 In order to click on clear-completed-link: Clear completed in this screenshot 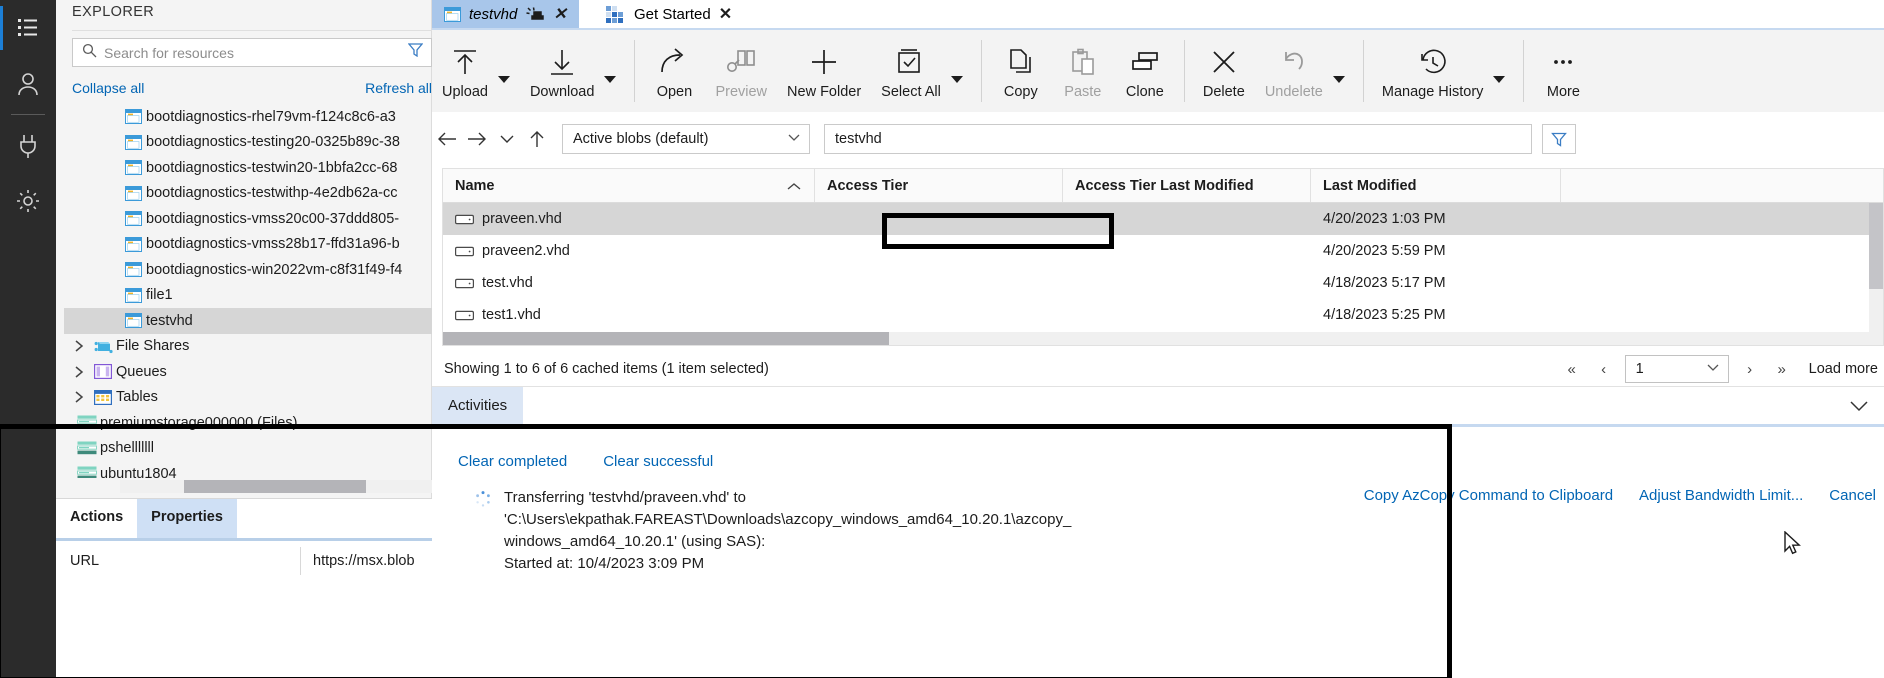, I will do `click(512, 461)`.